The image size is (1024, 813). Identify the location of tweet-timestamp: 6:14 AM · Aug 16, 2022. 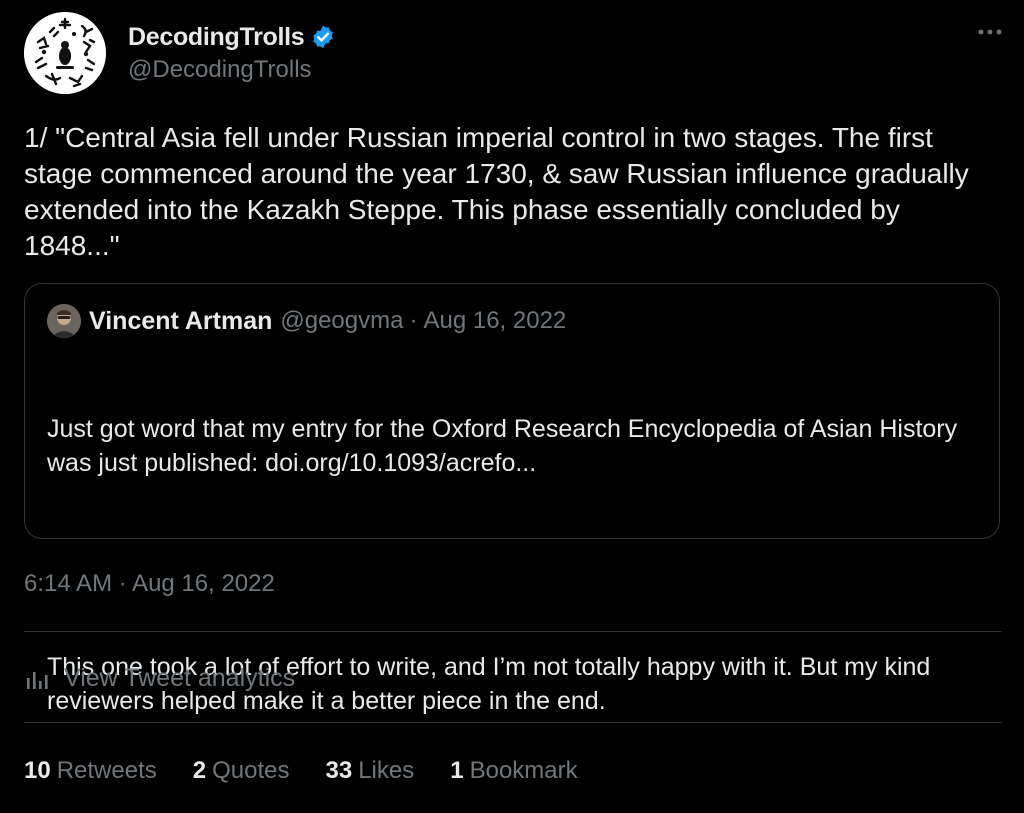
(149, 584).